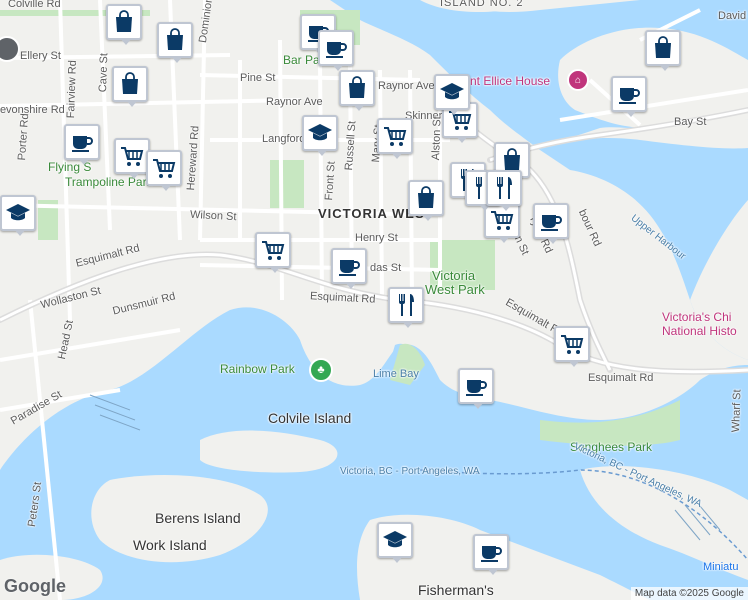 This screenshot has width=748, height=600. Describe the element at coordinates (737, 411) in the screenshot. I see `street-label: Wharf St` at that location.